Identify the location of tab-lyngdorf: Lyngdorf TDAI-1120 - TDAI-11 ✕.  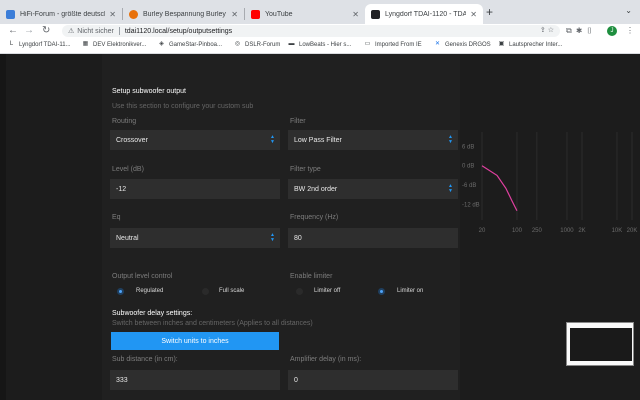
(424, 14).